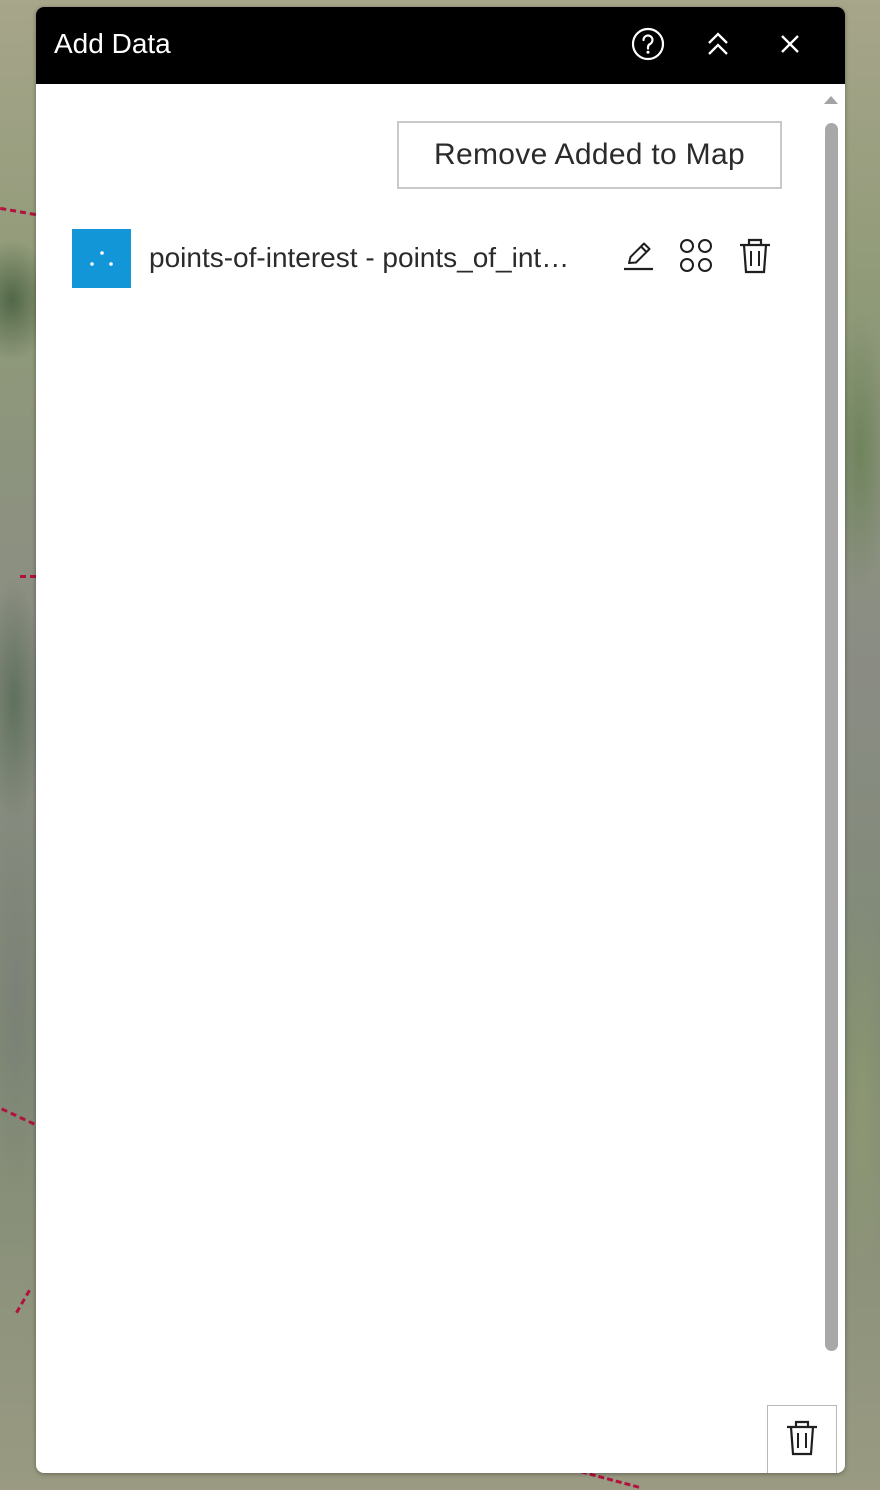  I want to click on close-button, so click(790, 46).